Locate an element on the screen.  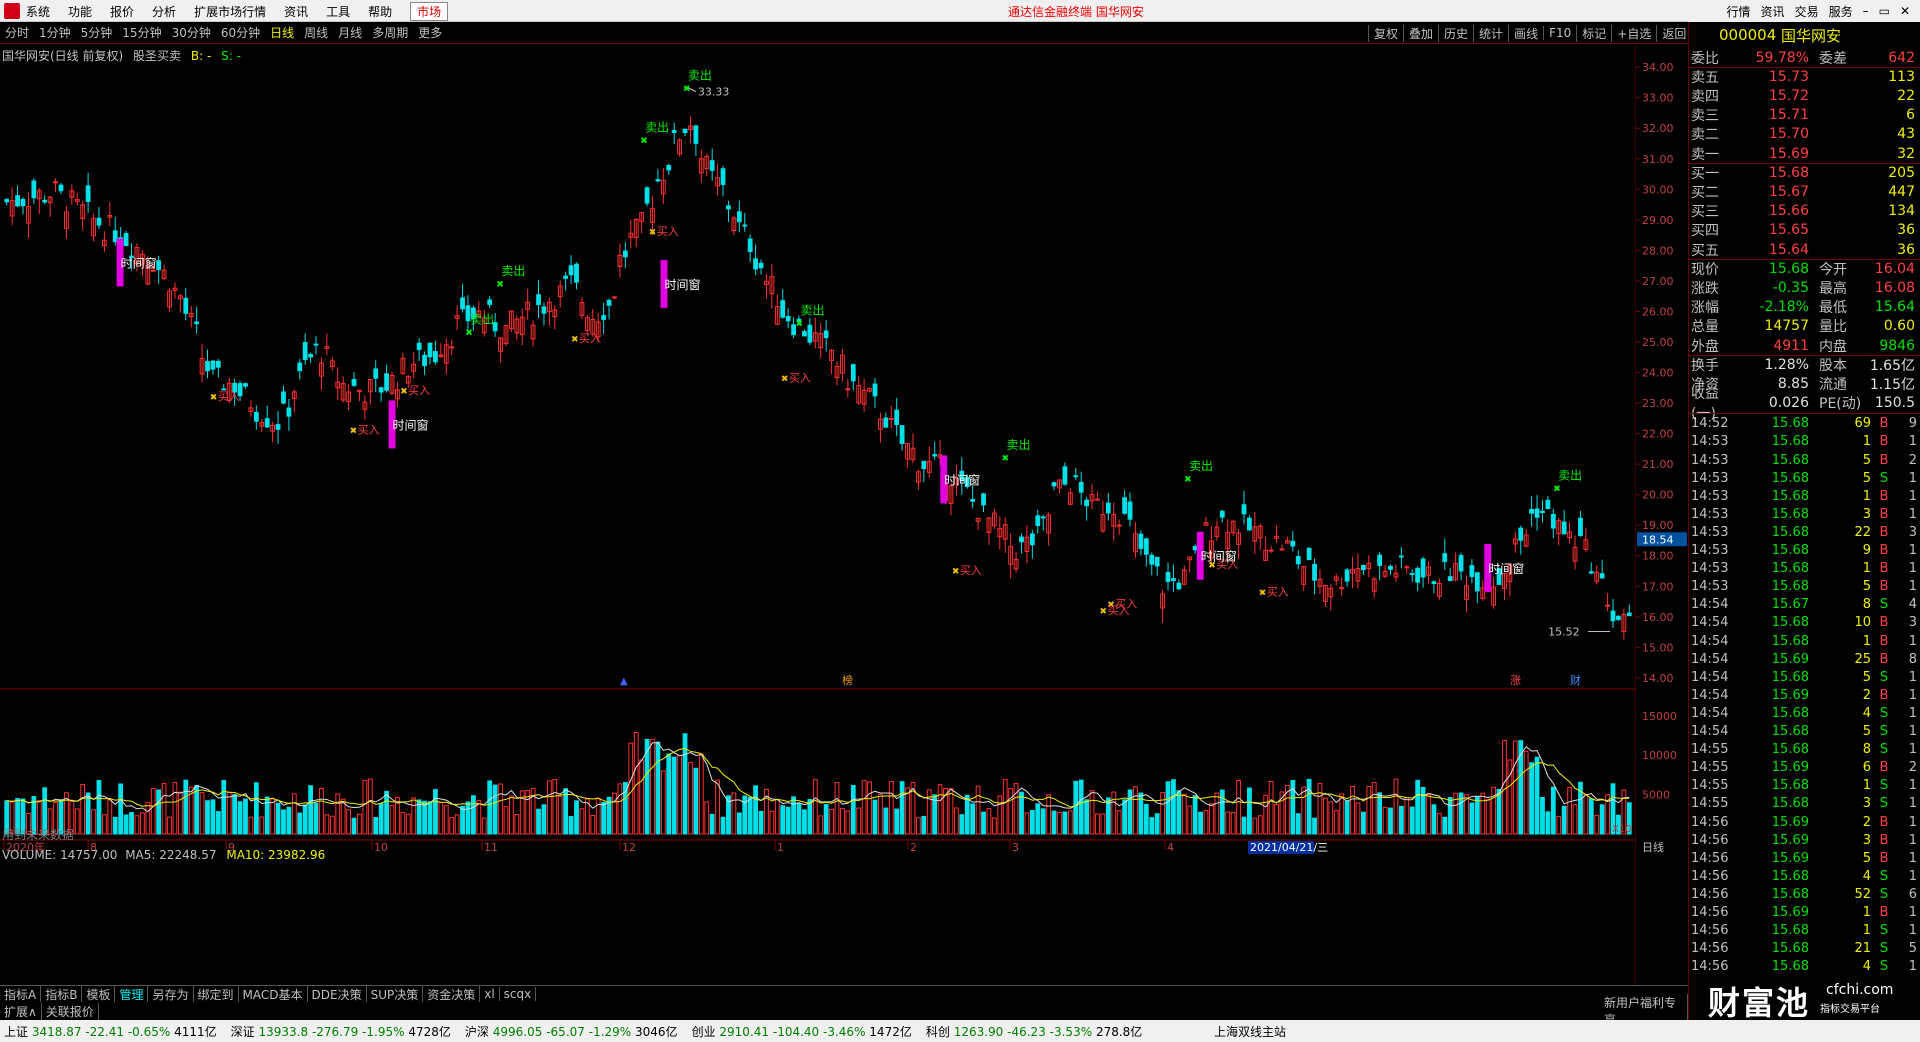
server-status: 上海双线主站 is located at coordinates (1250, 1031).